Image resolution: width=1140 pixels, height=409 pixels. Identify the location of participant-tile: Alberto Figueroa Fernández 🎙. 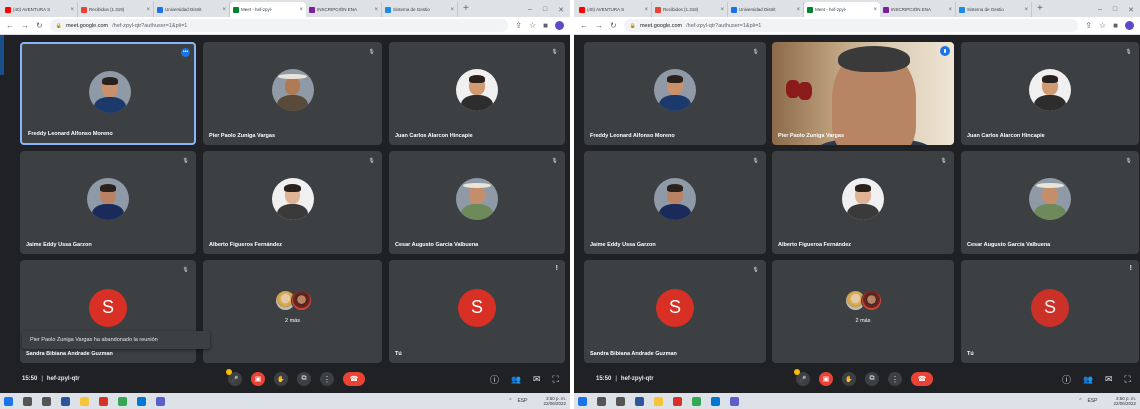
(863, 202).